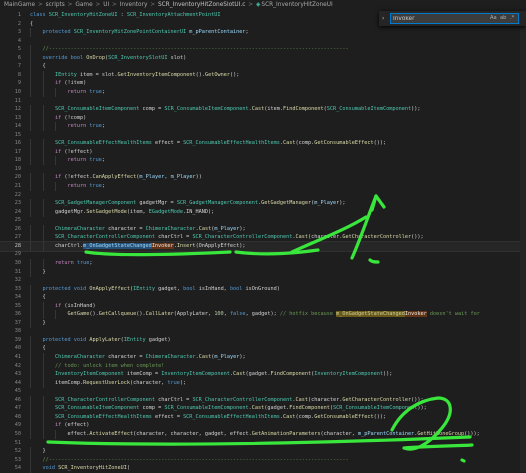 The width and height of the screenshot is (526, 473). I want to click on breadcrumb-item: Game, so click(83, 5).